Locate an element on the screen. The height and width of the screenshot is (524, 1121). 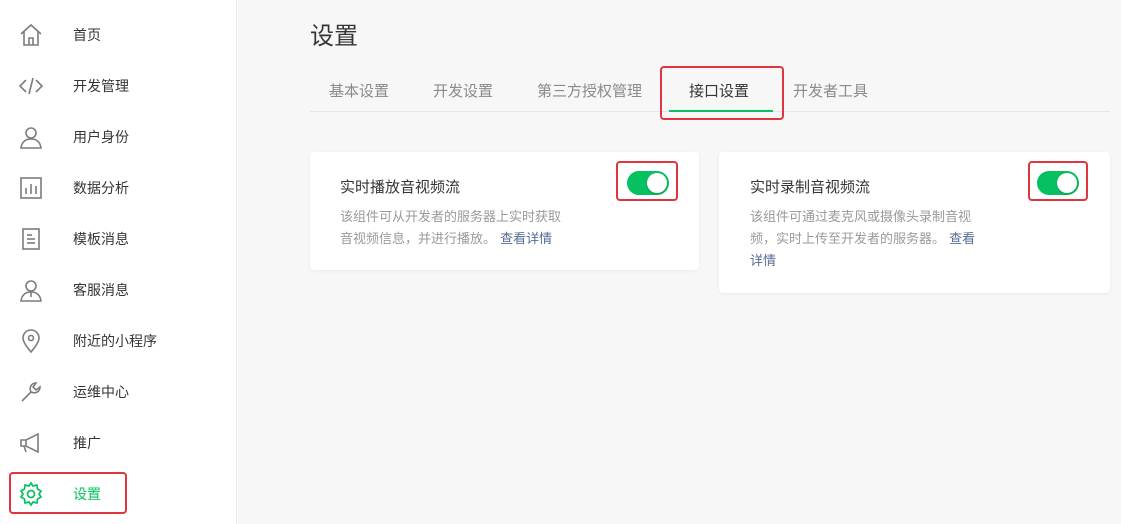
sidebar-item-customer-service: 客服消息 is located at coordinates (117, 290).